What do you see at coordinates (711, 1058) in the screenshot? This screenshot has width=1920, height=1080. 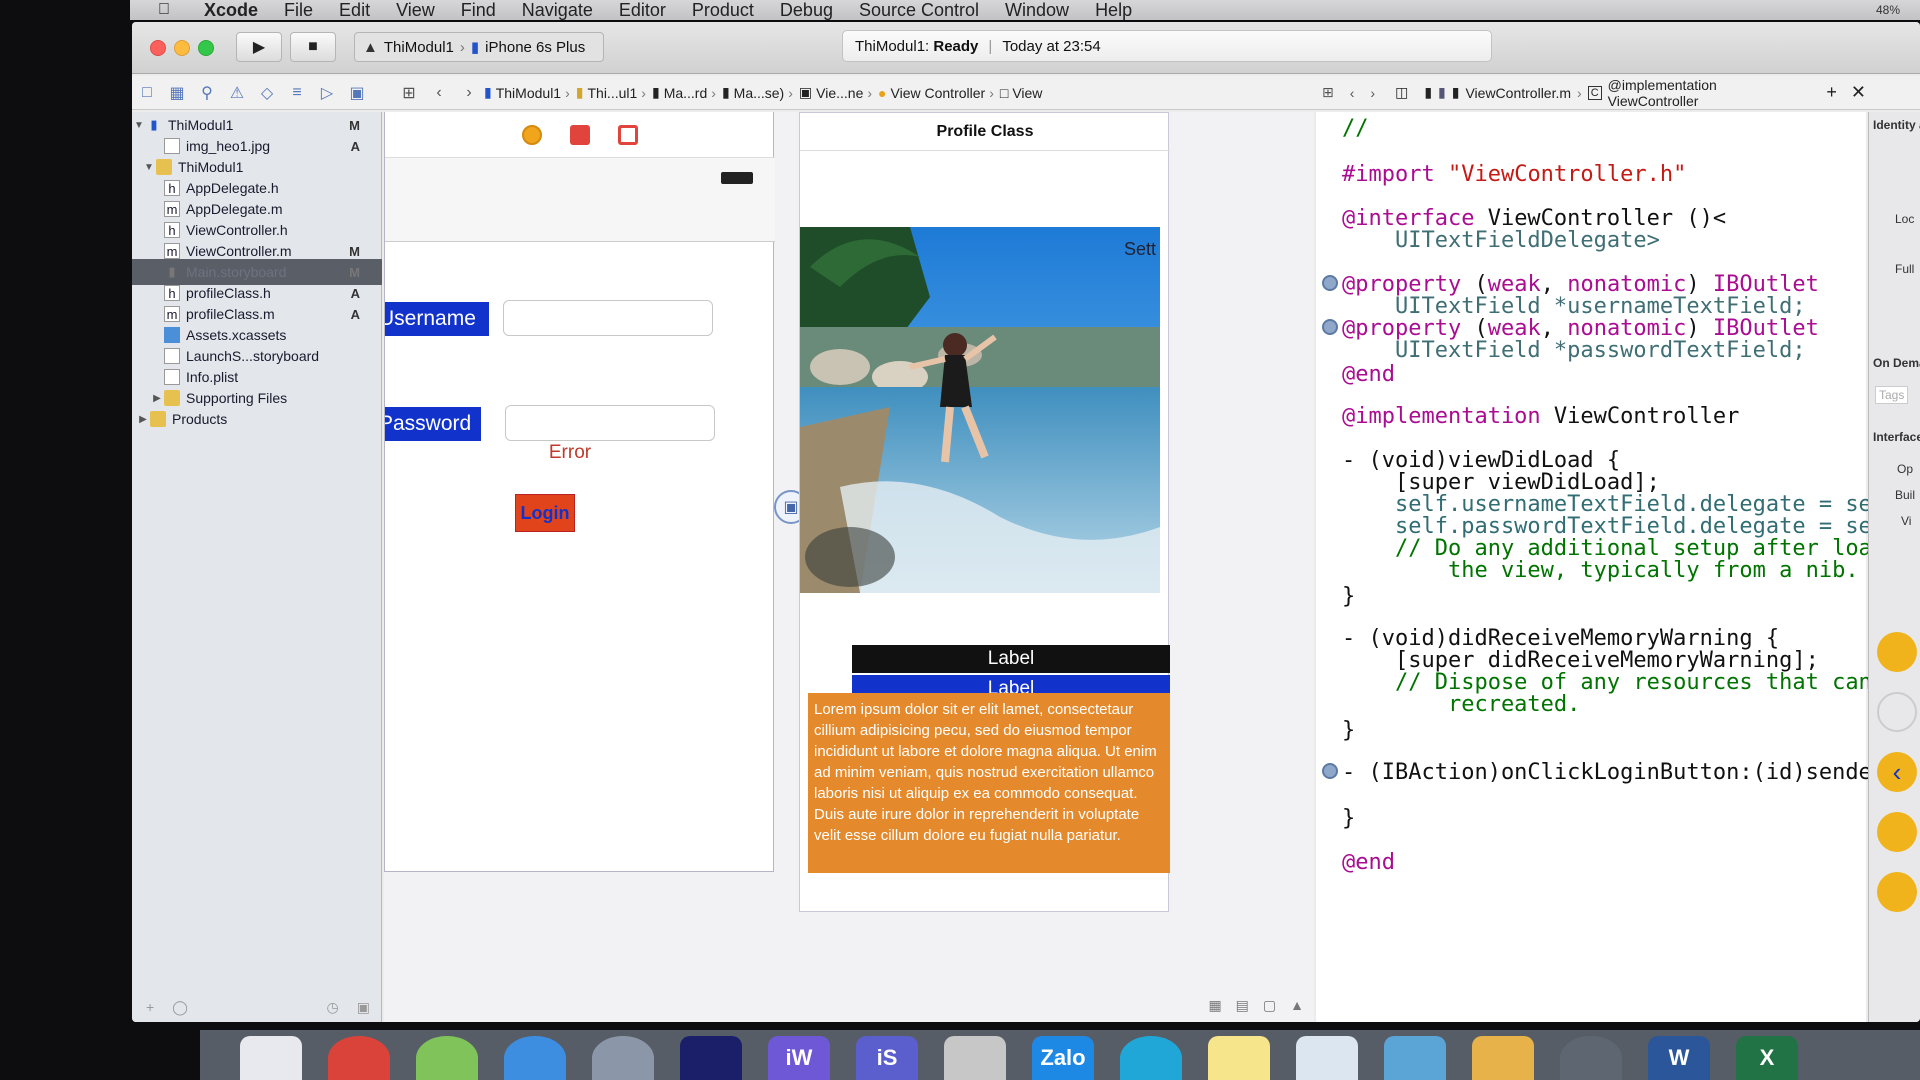 I see `game-icon` at bounding box center [711, 1058].